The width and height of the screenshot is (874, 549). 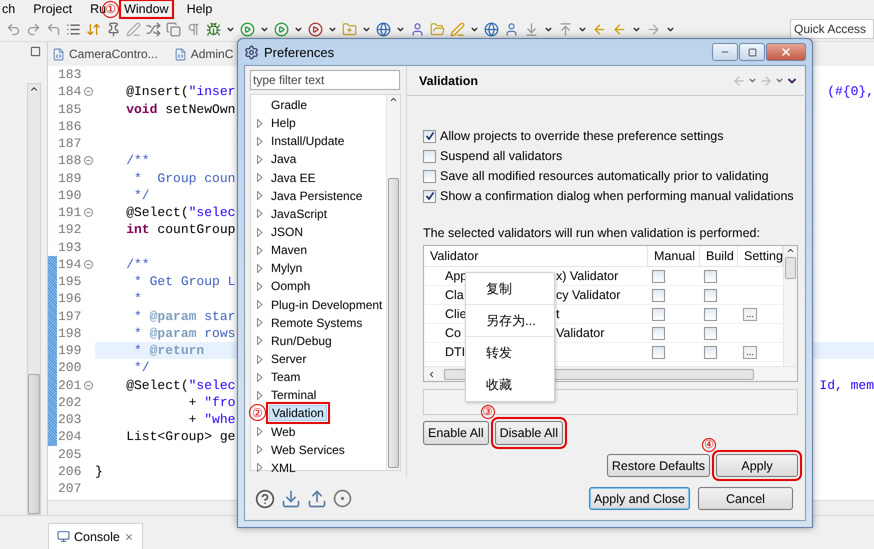 What do you see at coordinates (431, 374) in the screenshot?
I see `arrow-left-icon` at bounding box center [431, 374].